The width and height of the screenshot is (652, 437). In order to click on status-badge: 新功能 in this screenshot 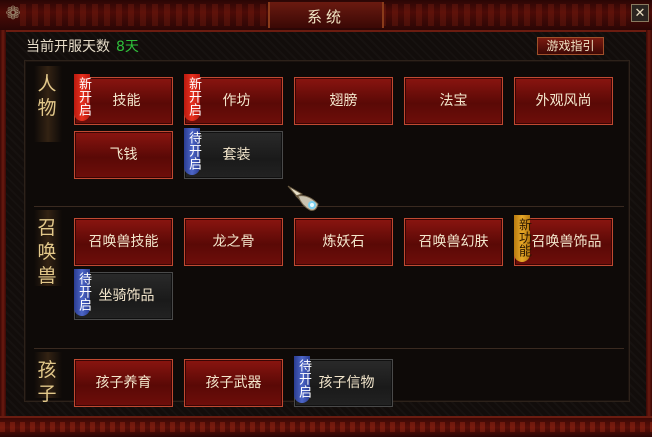, I will do `click(522, 238)`.